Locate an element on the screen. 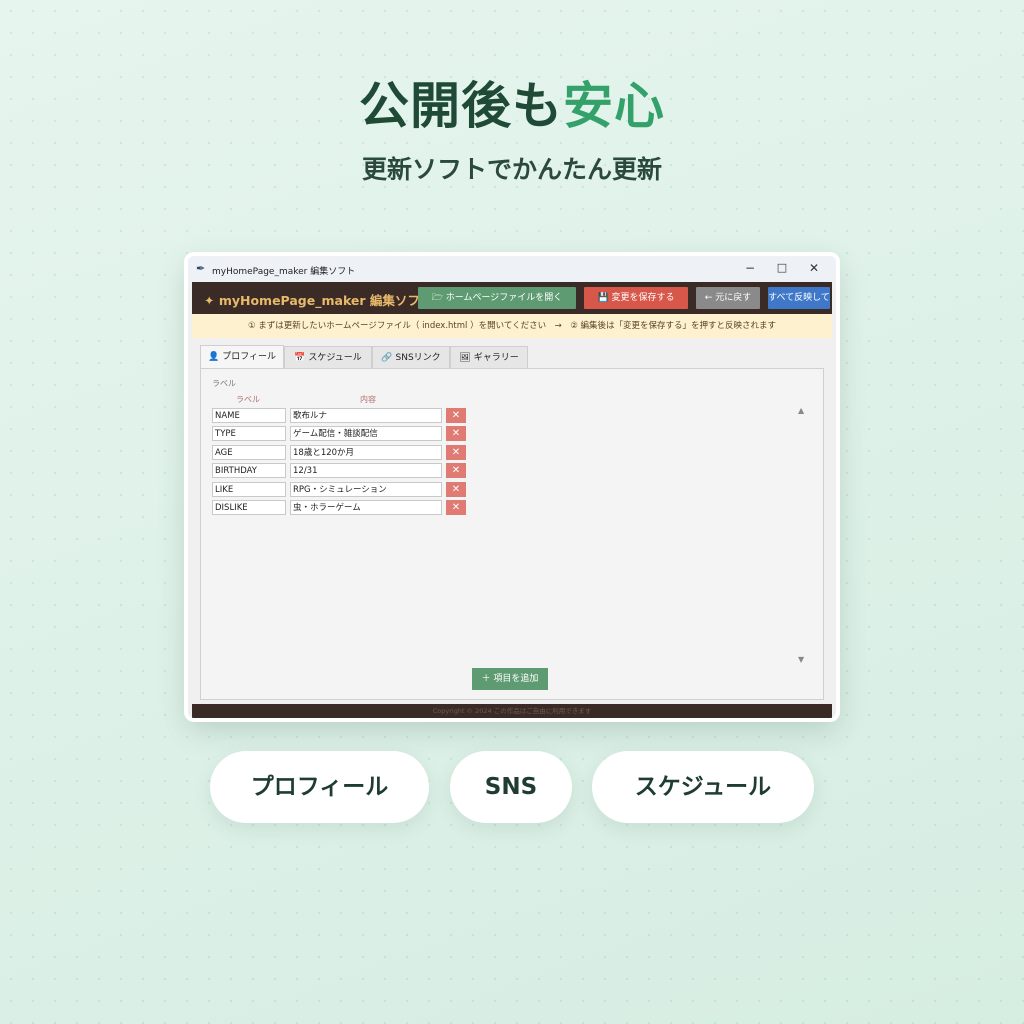 Image resolution: width=1024 pixels, height=1024 pixels. title-bar: ✒ myHomePage_maker 編集ソフト − □ ✕ is located at coordinates (512, 269).